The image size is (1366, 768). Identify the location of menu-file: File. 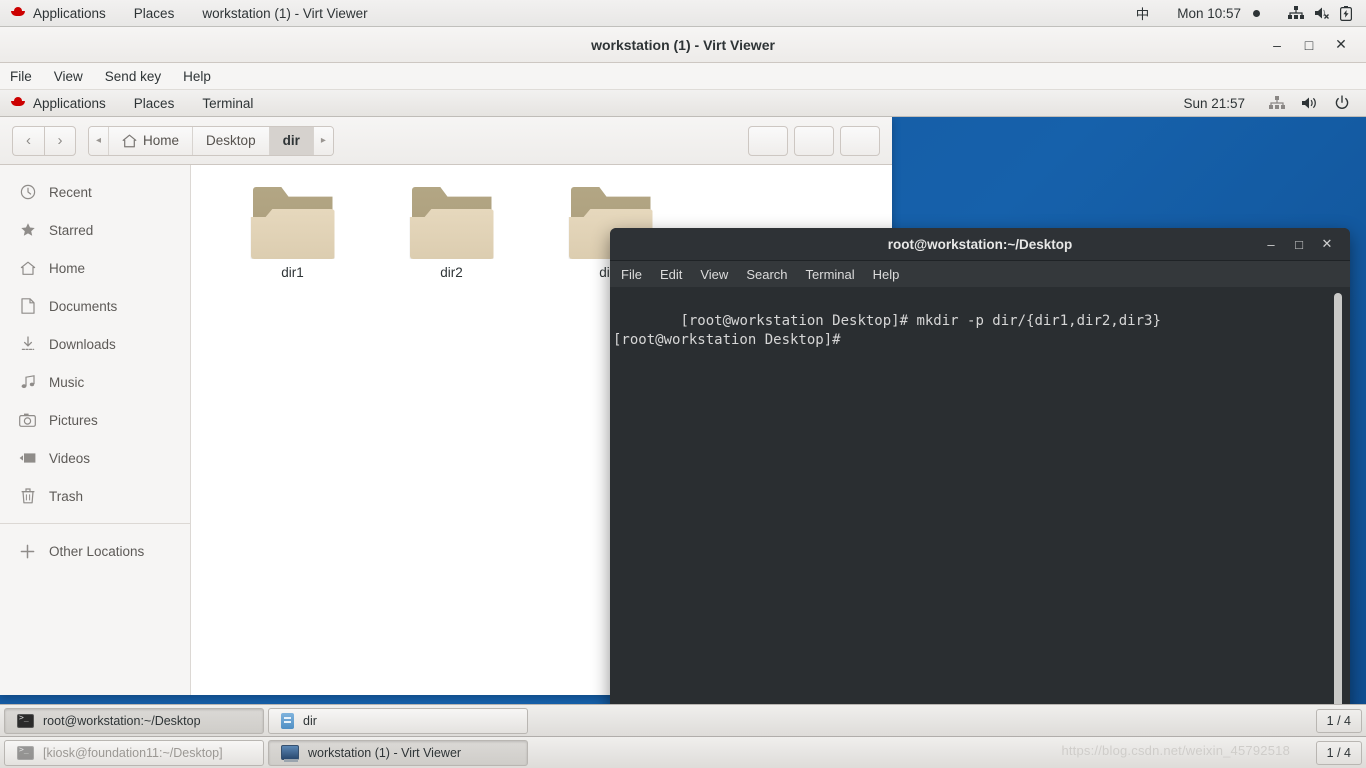
(21, 76).